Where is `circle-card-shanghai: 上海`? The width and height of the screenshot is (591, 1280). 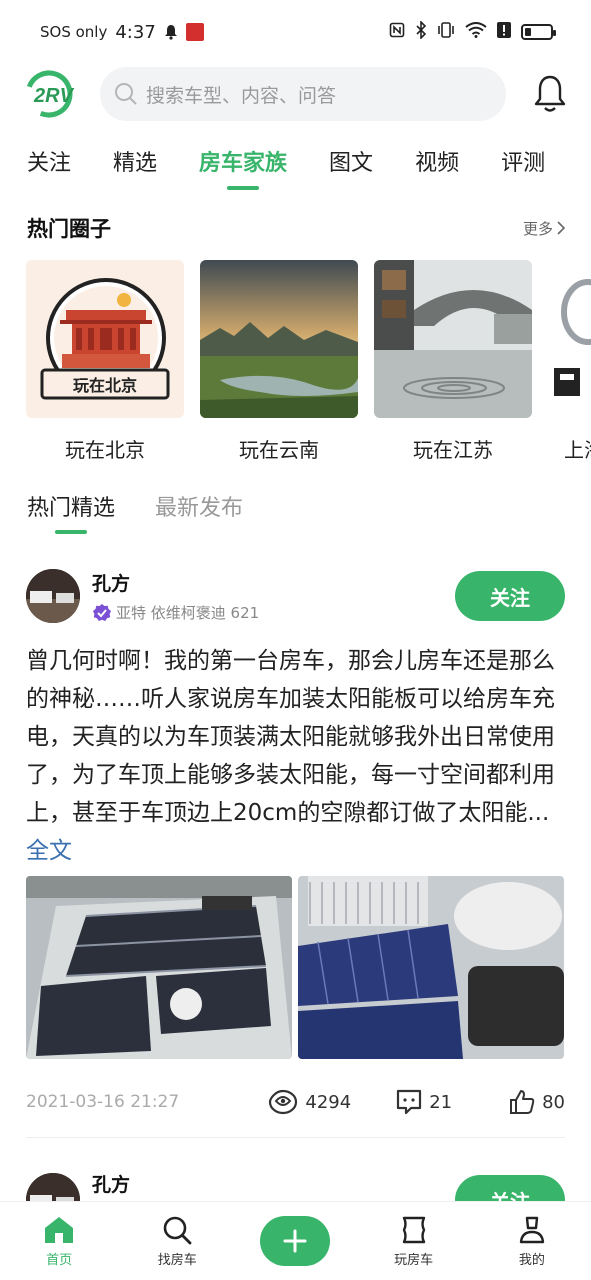 circle-card-shanghai: 上海 is located at coordinates (569, 361).